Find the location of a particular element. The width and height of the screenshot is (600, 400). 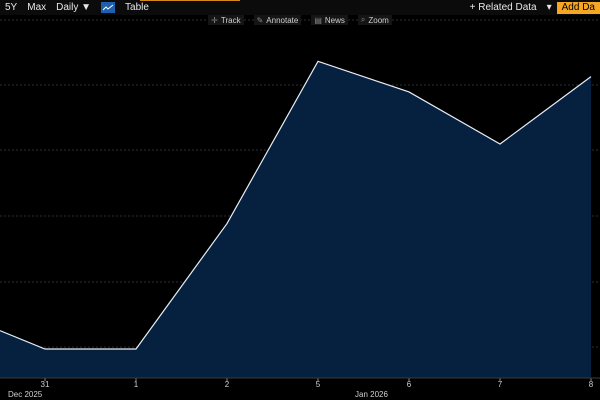

zoom-label: Zoom is located at coordinates (378, 20).